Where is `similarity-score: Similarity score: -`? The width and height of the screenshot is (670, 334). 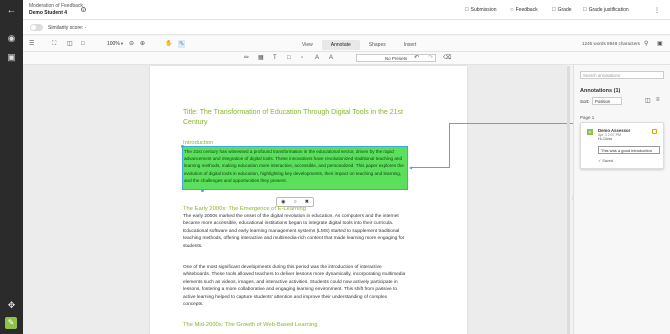
similarity-score: Similarity score: - is located at coordinates (67, 28).